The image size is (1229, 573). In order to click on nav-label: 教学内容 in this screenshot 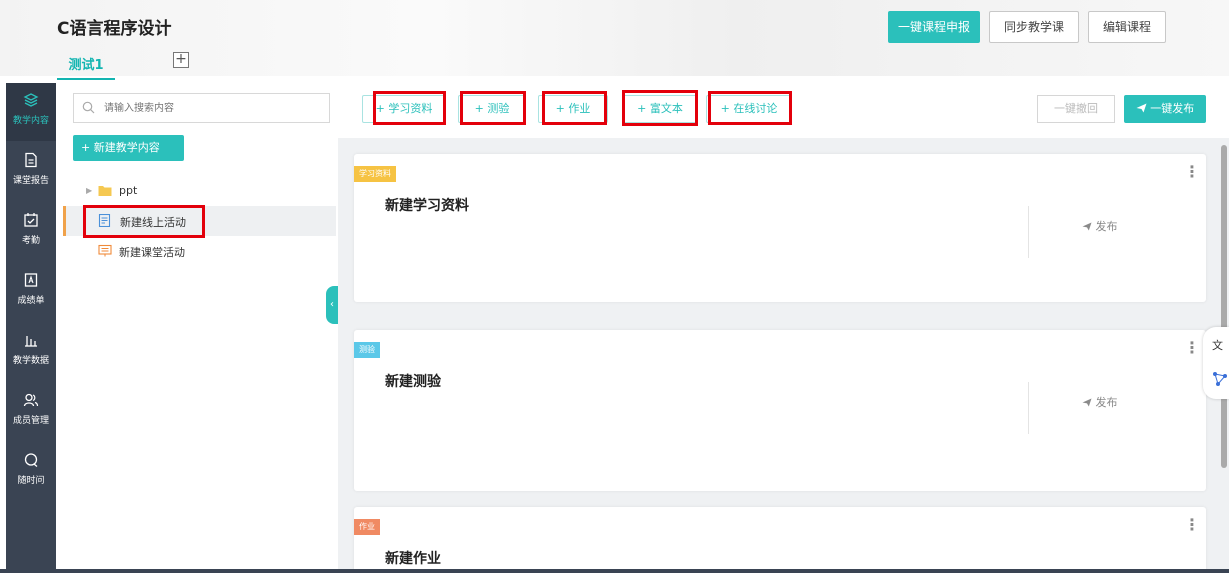, I will do `click(30, 121)`.